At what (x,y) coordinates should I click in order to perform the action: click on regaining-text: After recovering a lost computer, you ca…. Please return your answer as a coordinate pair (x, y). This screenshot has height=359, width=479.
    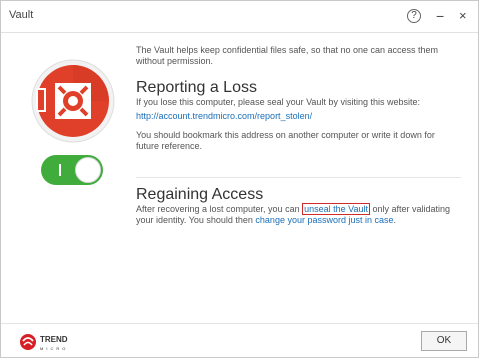
    Looking at the image, I should click on (296, 214).